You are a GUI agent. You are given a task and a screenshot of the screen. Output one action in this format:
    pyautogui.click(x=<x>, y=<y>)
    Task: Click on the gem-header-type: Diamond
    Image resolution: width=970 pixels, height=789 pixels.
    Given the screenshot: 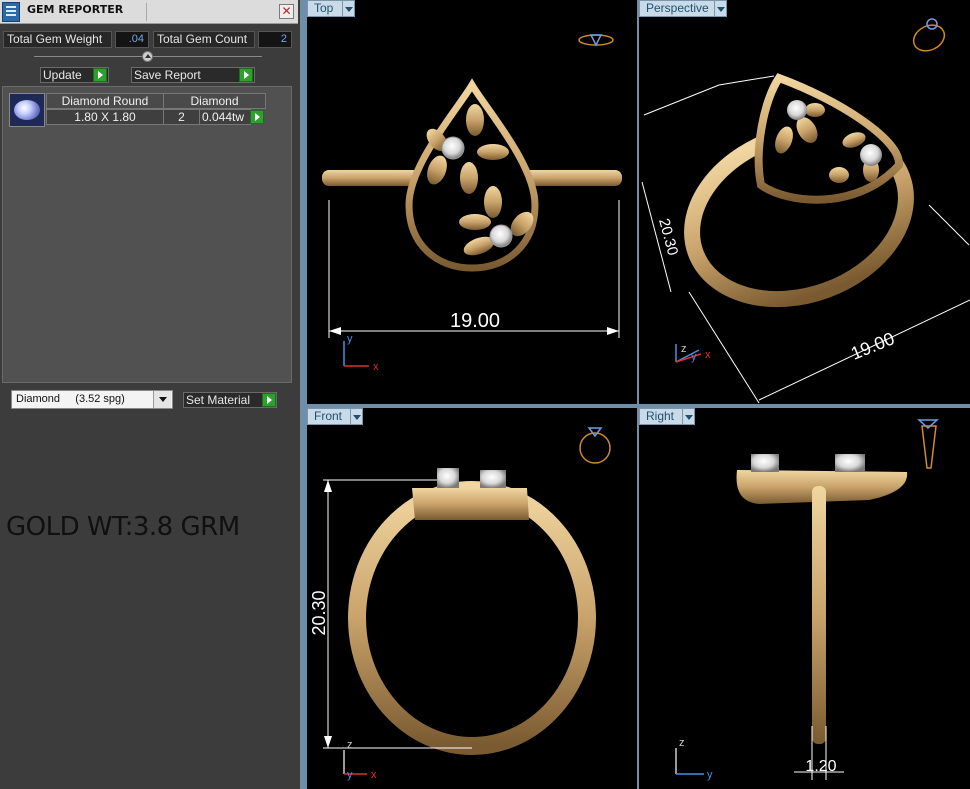 What is the action you would take?
    pyautogui.click(x=214, y=101)
    